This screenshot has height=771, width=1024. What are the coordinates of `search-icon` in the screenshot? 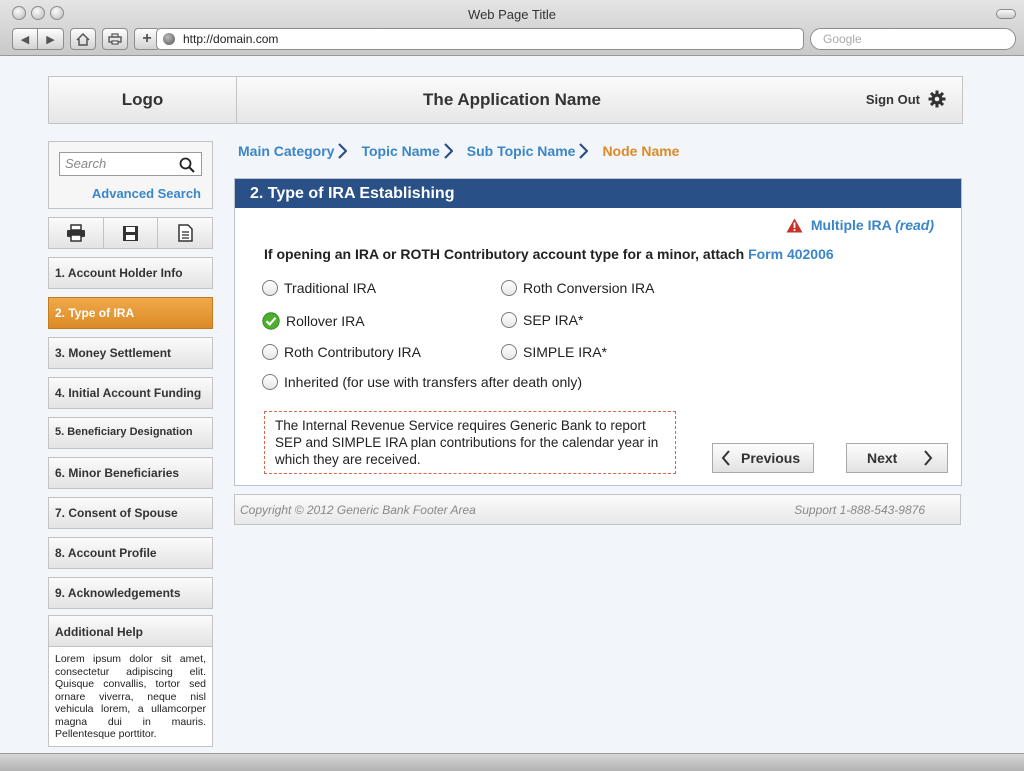 It's located at (187, 165).